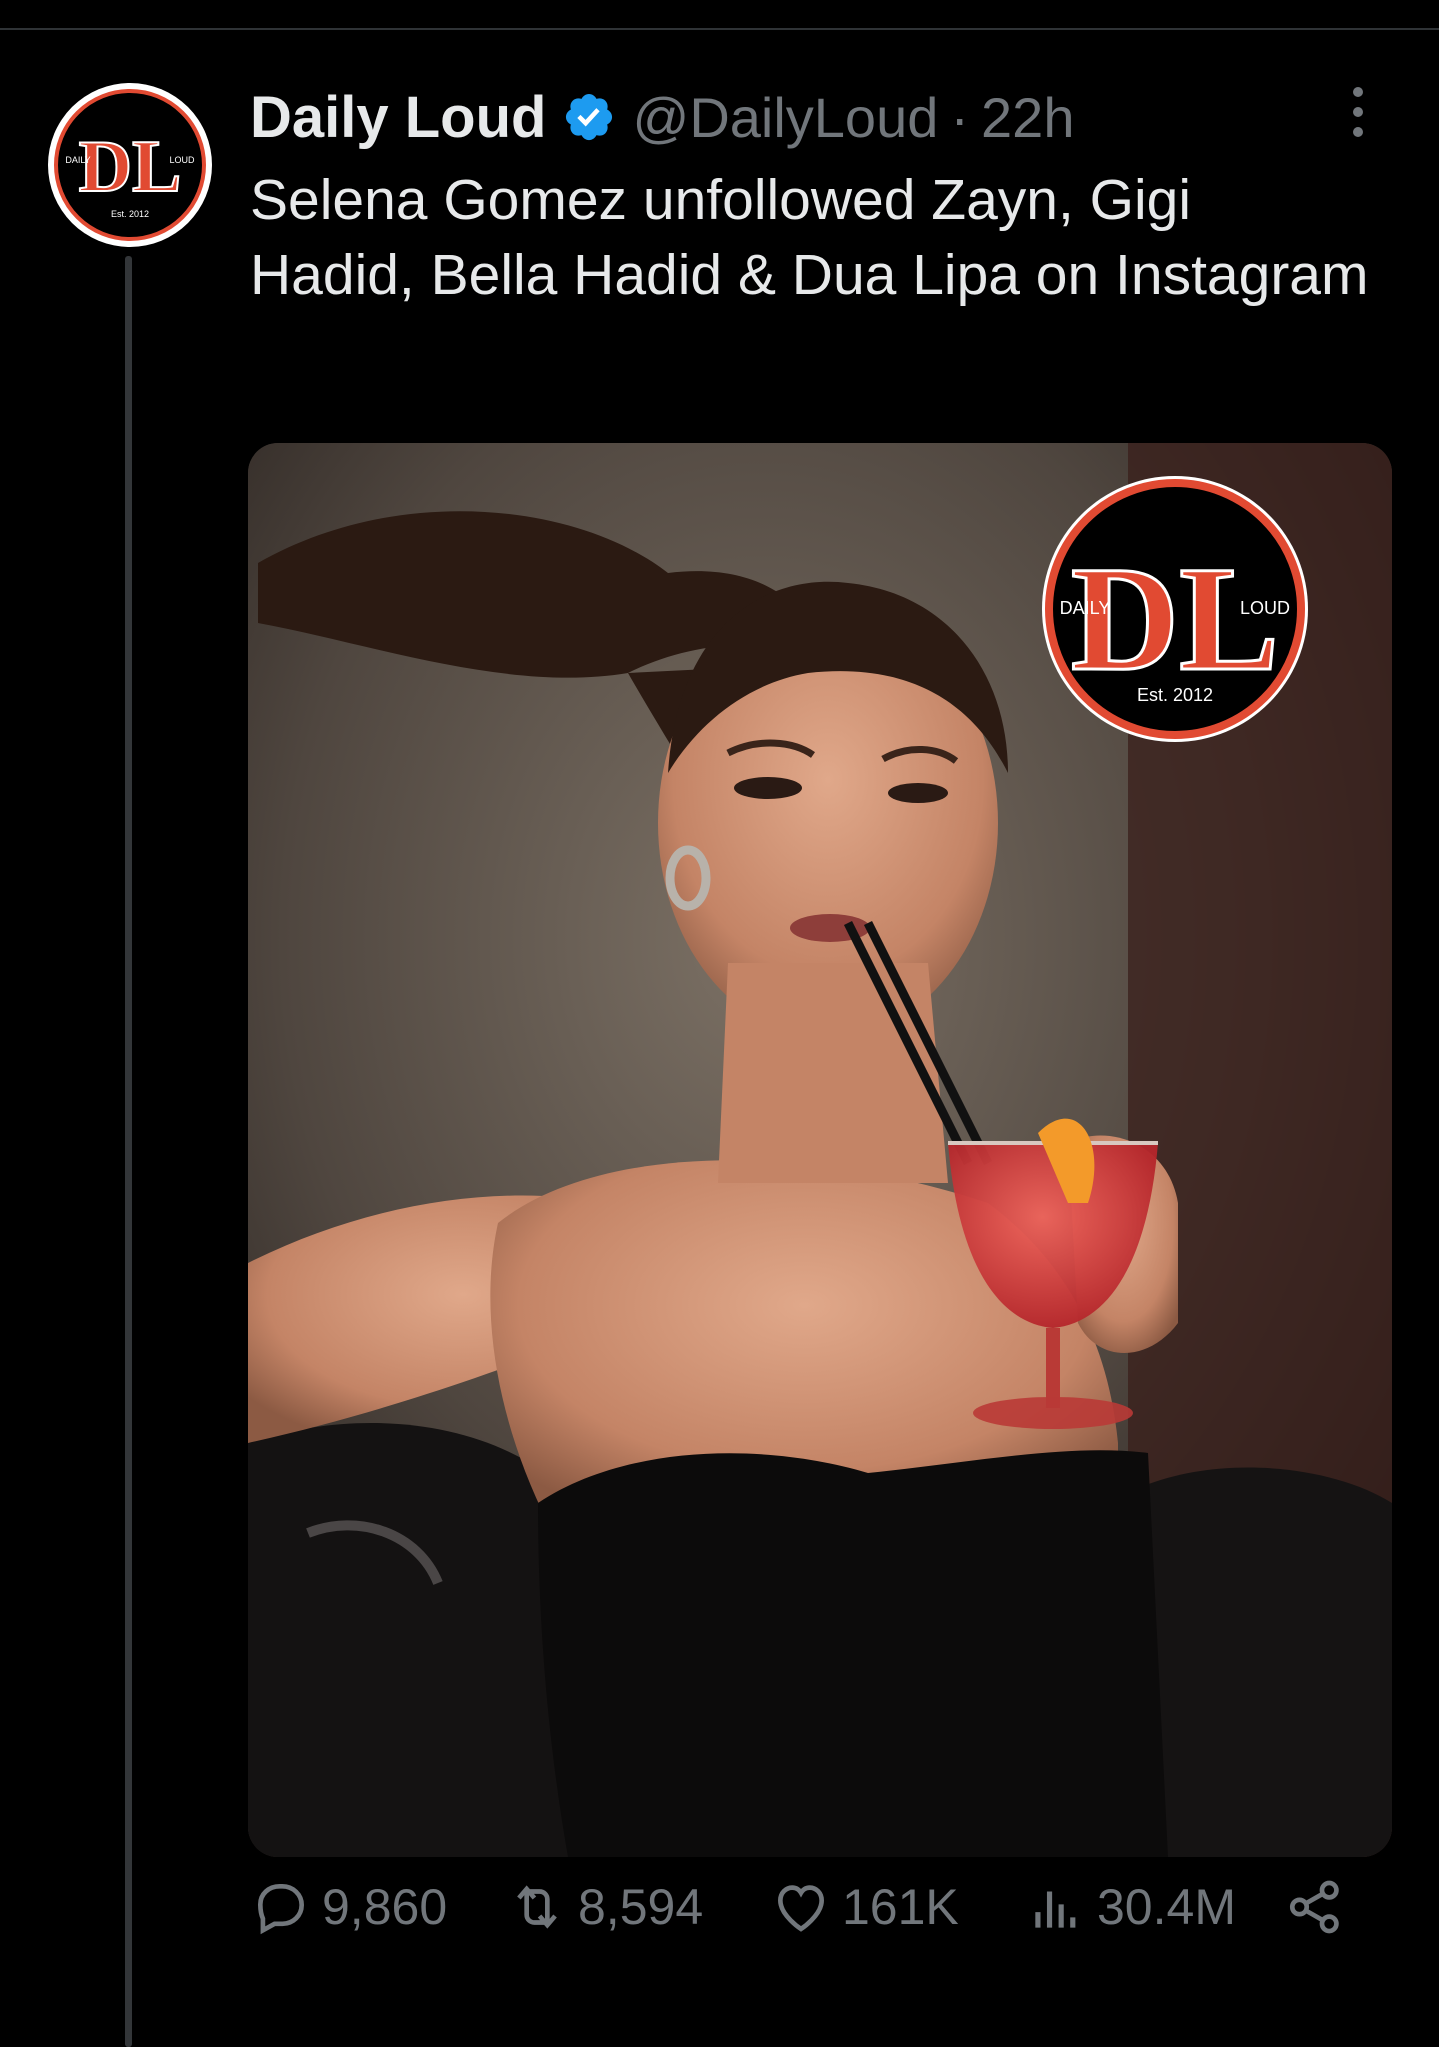 This screenshot has width=1439, height=2047. What do you see at coordinates (537, 1907) in the screenshot?
I see `repost-icon` at bounding box center [537, 1907].